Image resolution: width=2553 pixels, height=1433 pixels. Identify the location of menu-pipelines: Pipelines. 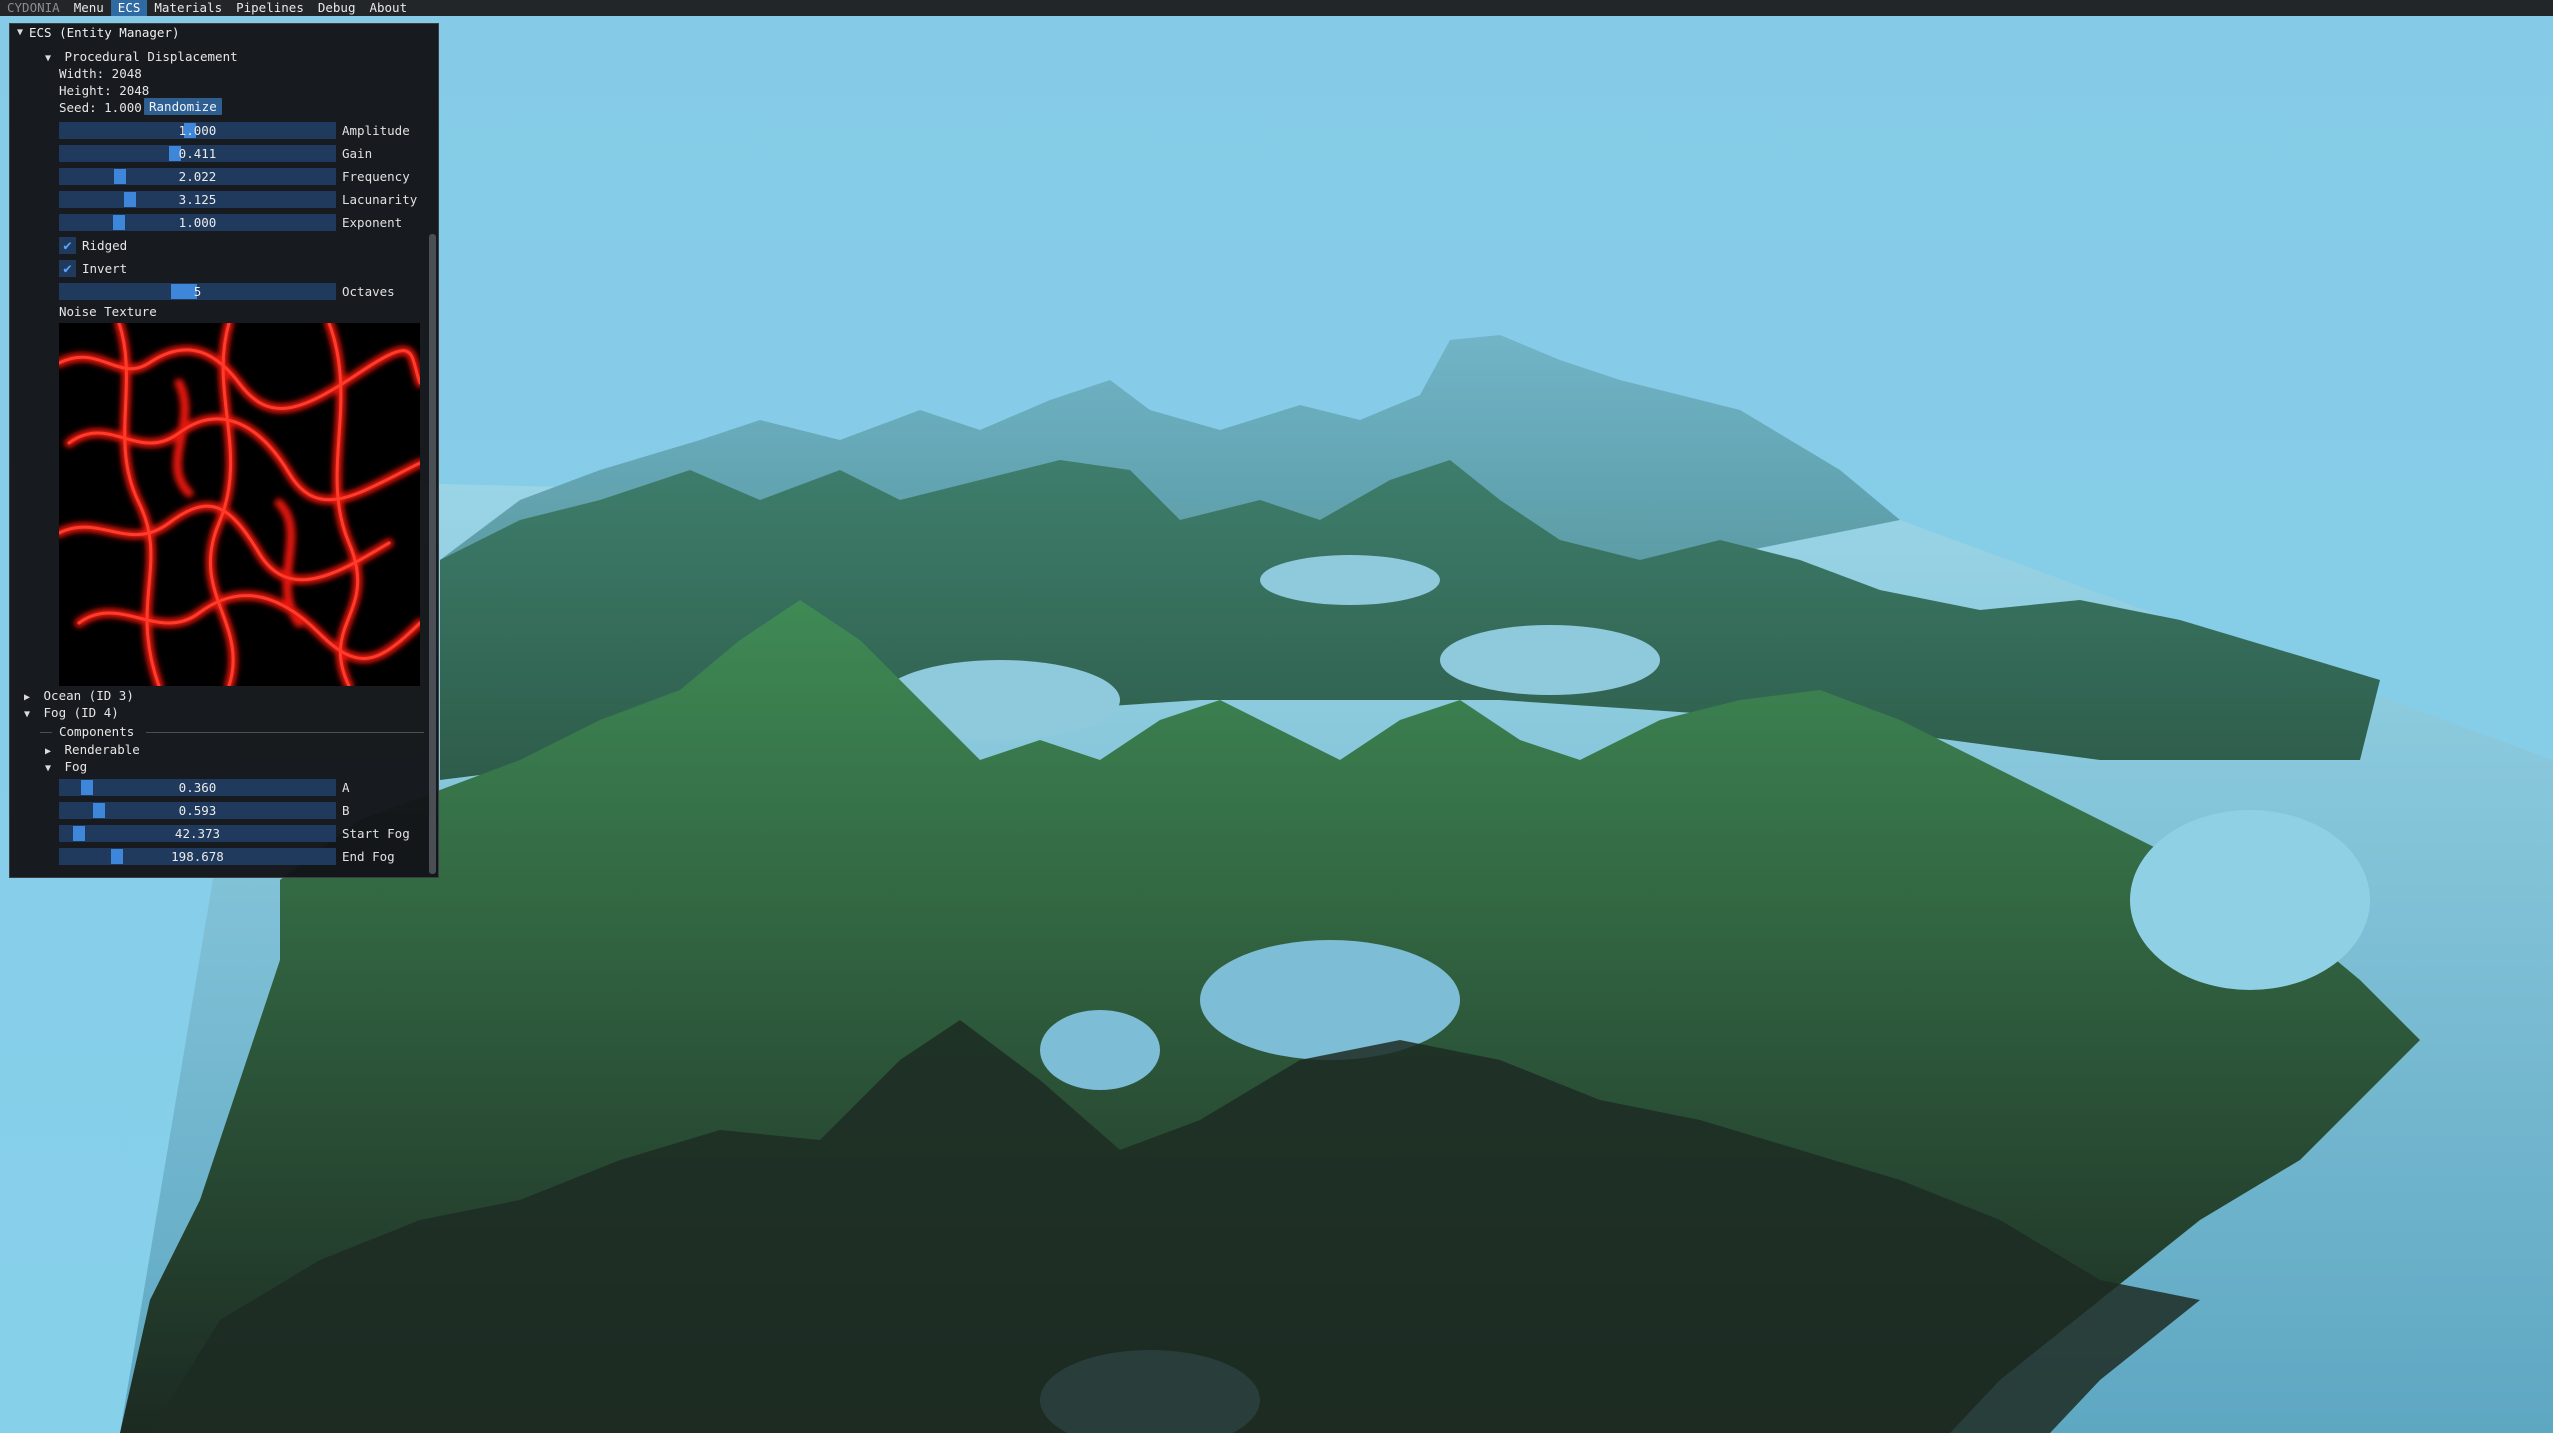
(270, 8).